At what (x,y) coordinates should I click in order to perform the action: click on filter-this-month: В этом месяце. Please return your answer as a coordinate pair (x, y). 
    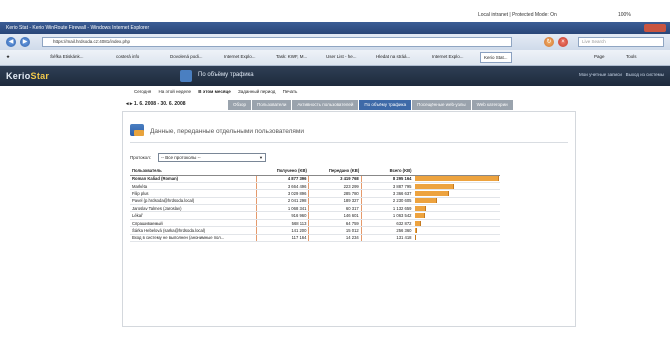
    Looking at the image, I should click on (214, 91).